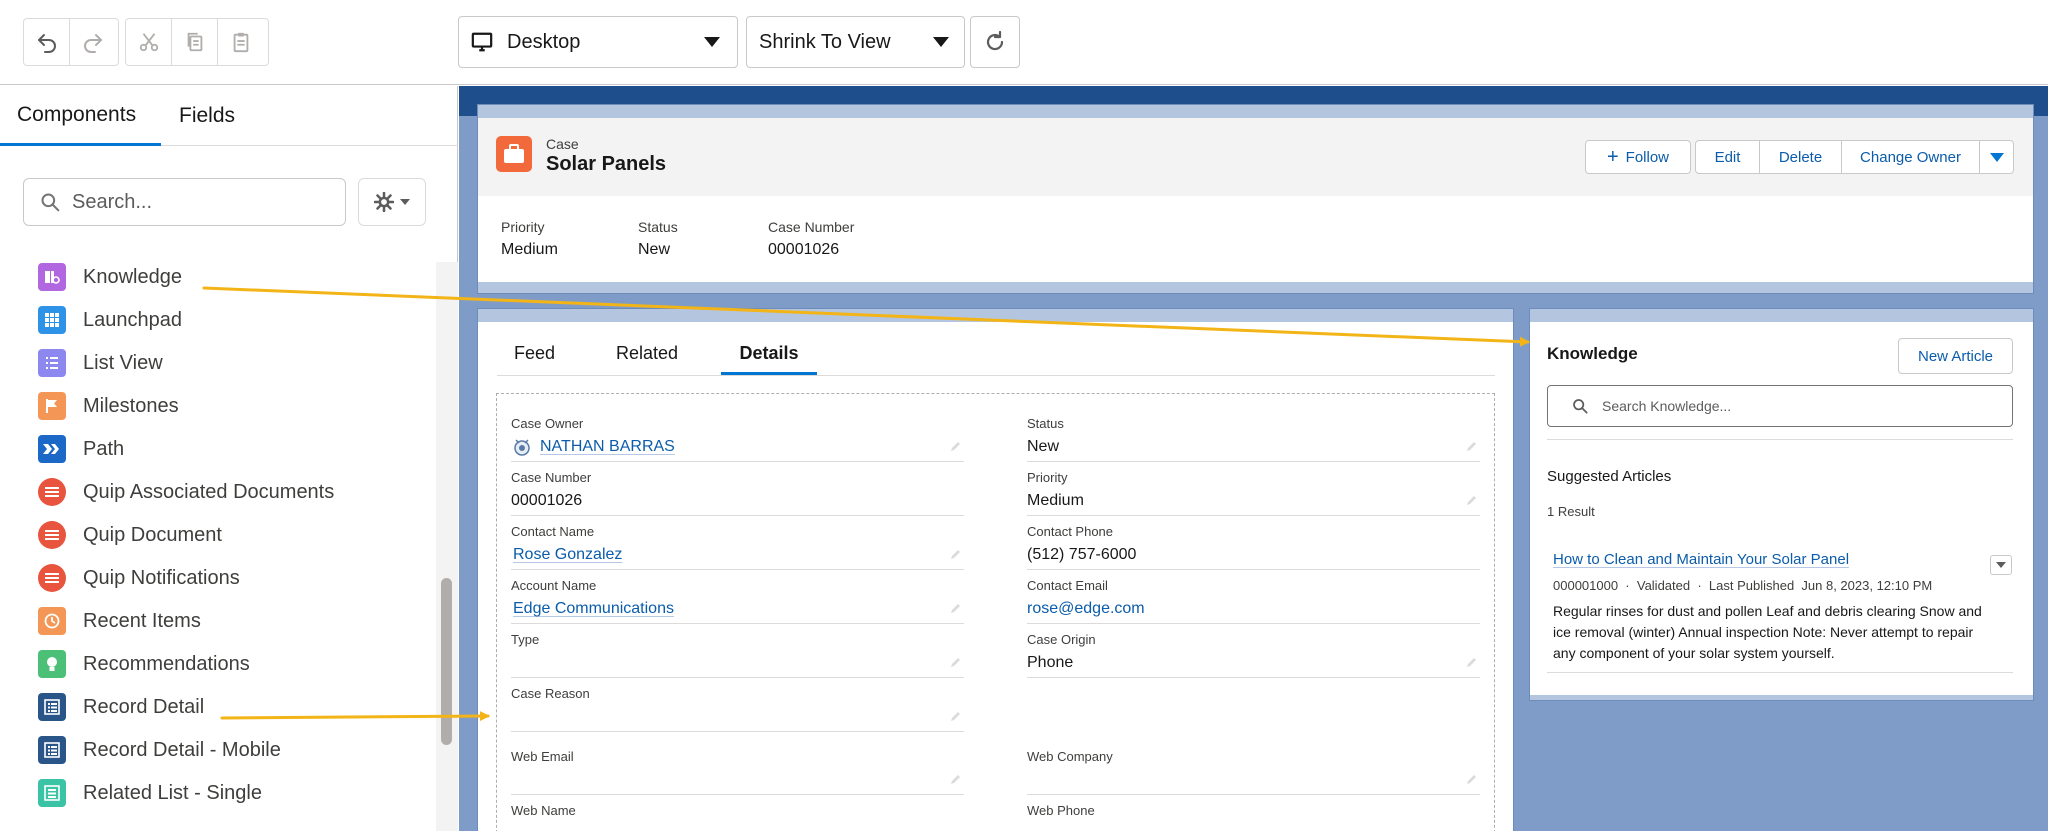  Describe the element at coordinates (446, 661) in the screenshot. I see `scrollbar-thumb` at that location.